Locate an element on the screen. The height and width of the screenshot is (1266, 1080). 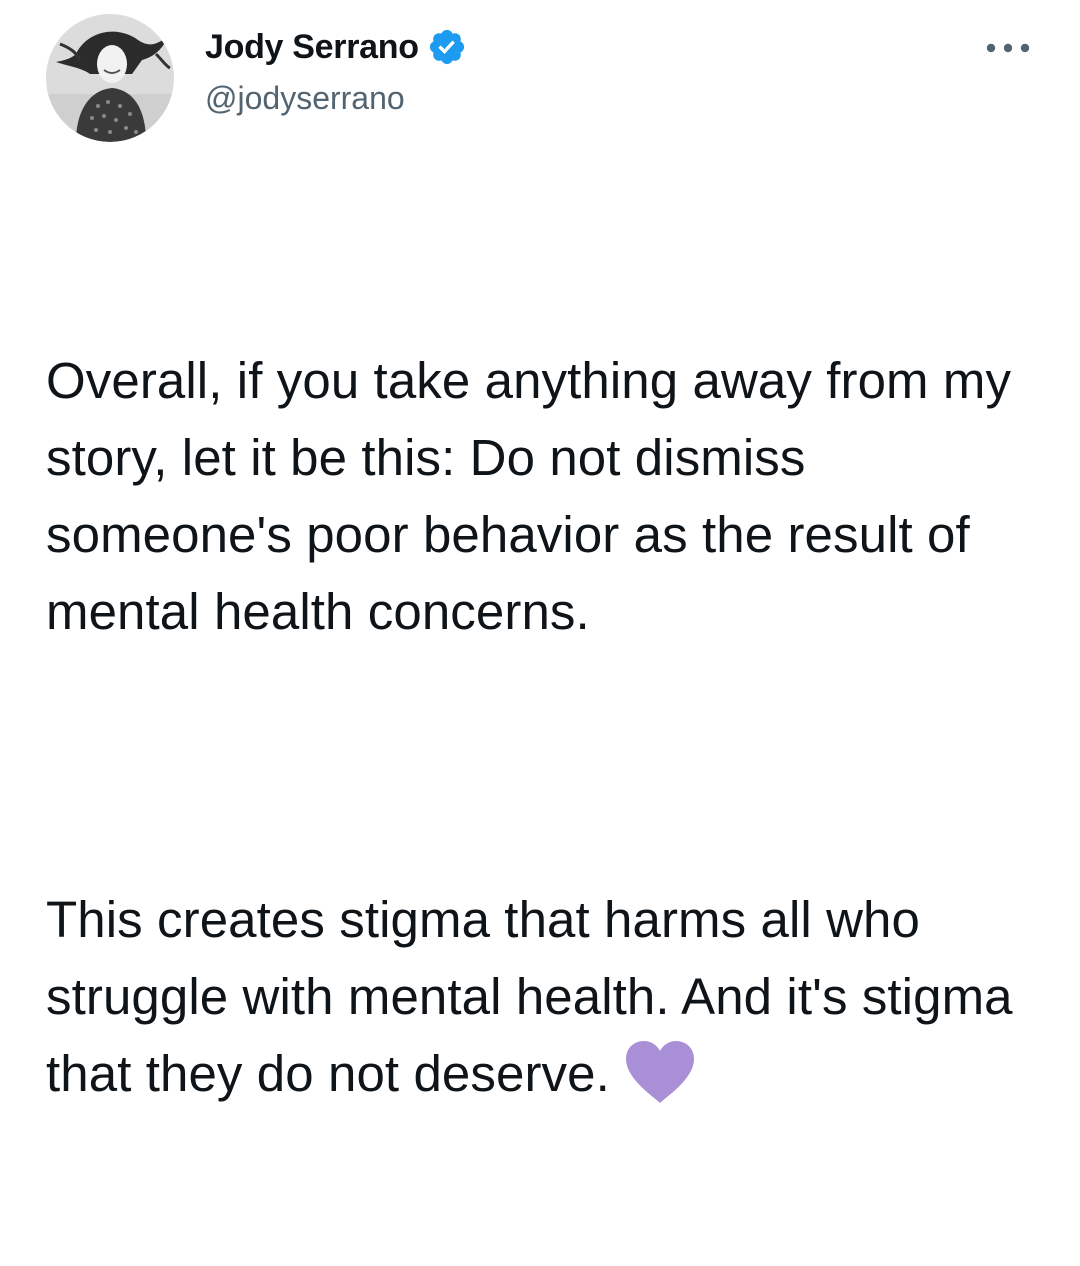
verified-badge-icon is located at coordinates (447, 47).